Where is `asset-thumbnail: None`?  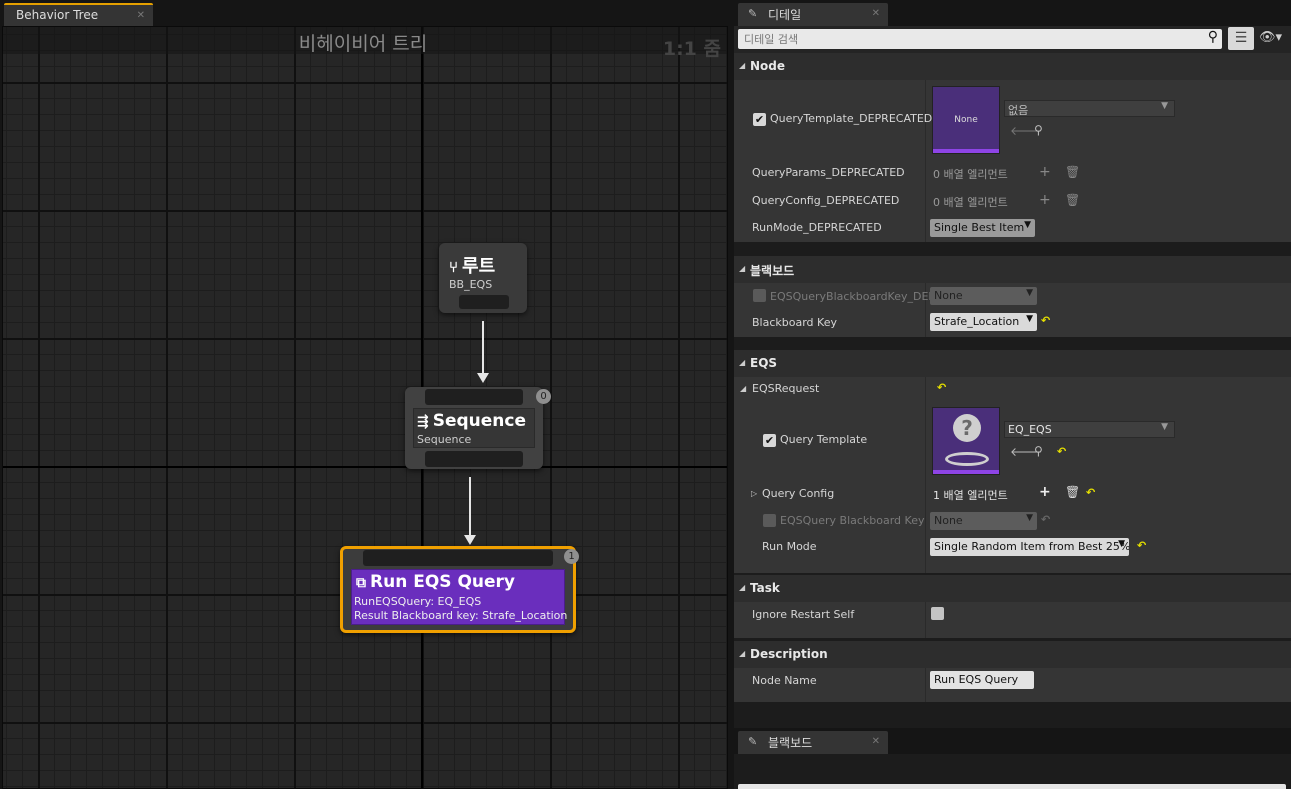
asset-thumbnail: None is located at coordinates (966, 120).